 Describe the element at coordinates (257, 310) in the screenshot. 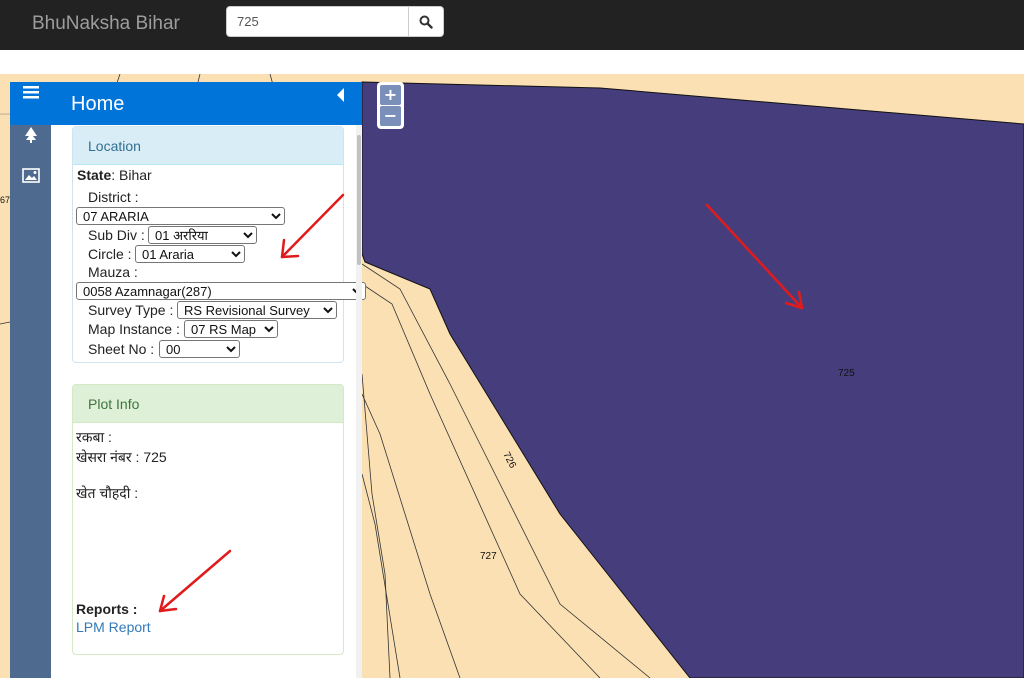

I see `survey-type-select: RS Revisional Survey` at that location.